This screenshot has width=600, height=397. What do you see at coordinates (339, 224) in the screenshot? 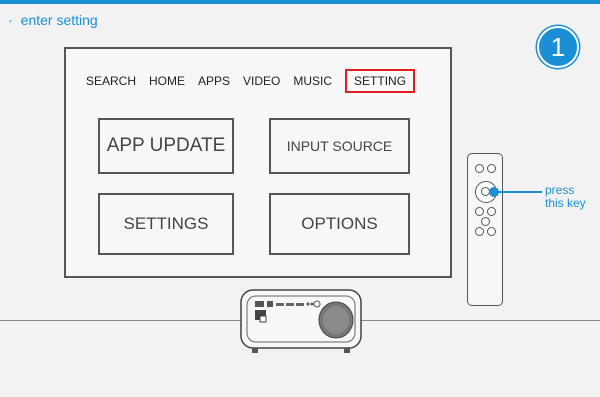
I see `options-tile: OPTIONS` at bounding box center [339, 224].